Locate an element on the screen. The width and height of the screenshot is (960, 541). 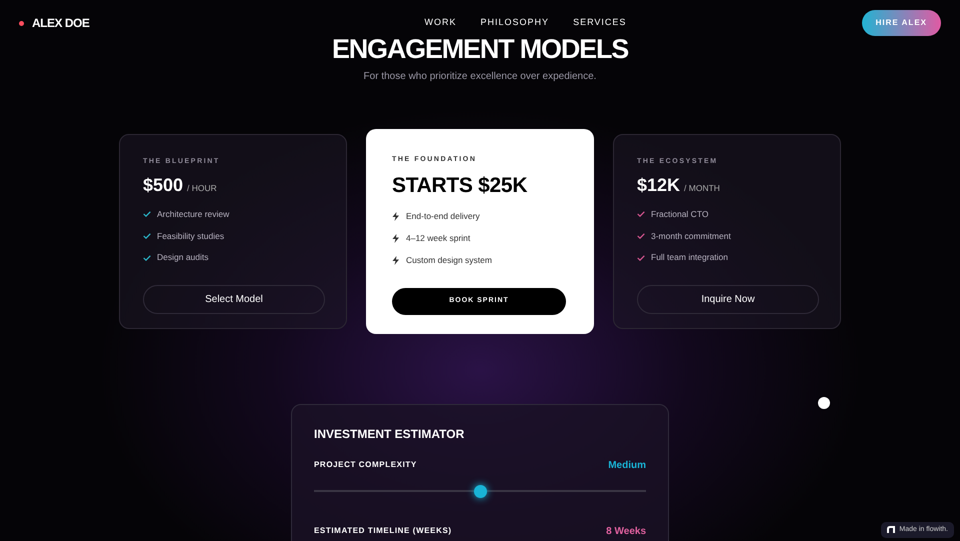
plan-price: $12K is located at coordinates (658, 185).